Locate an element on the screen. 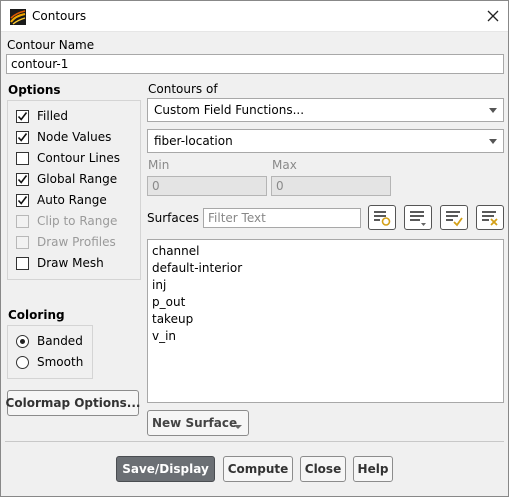 The width and height of the screenshot is (509, 497). list-item: channel is located at coordinates (325, 251).